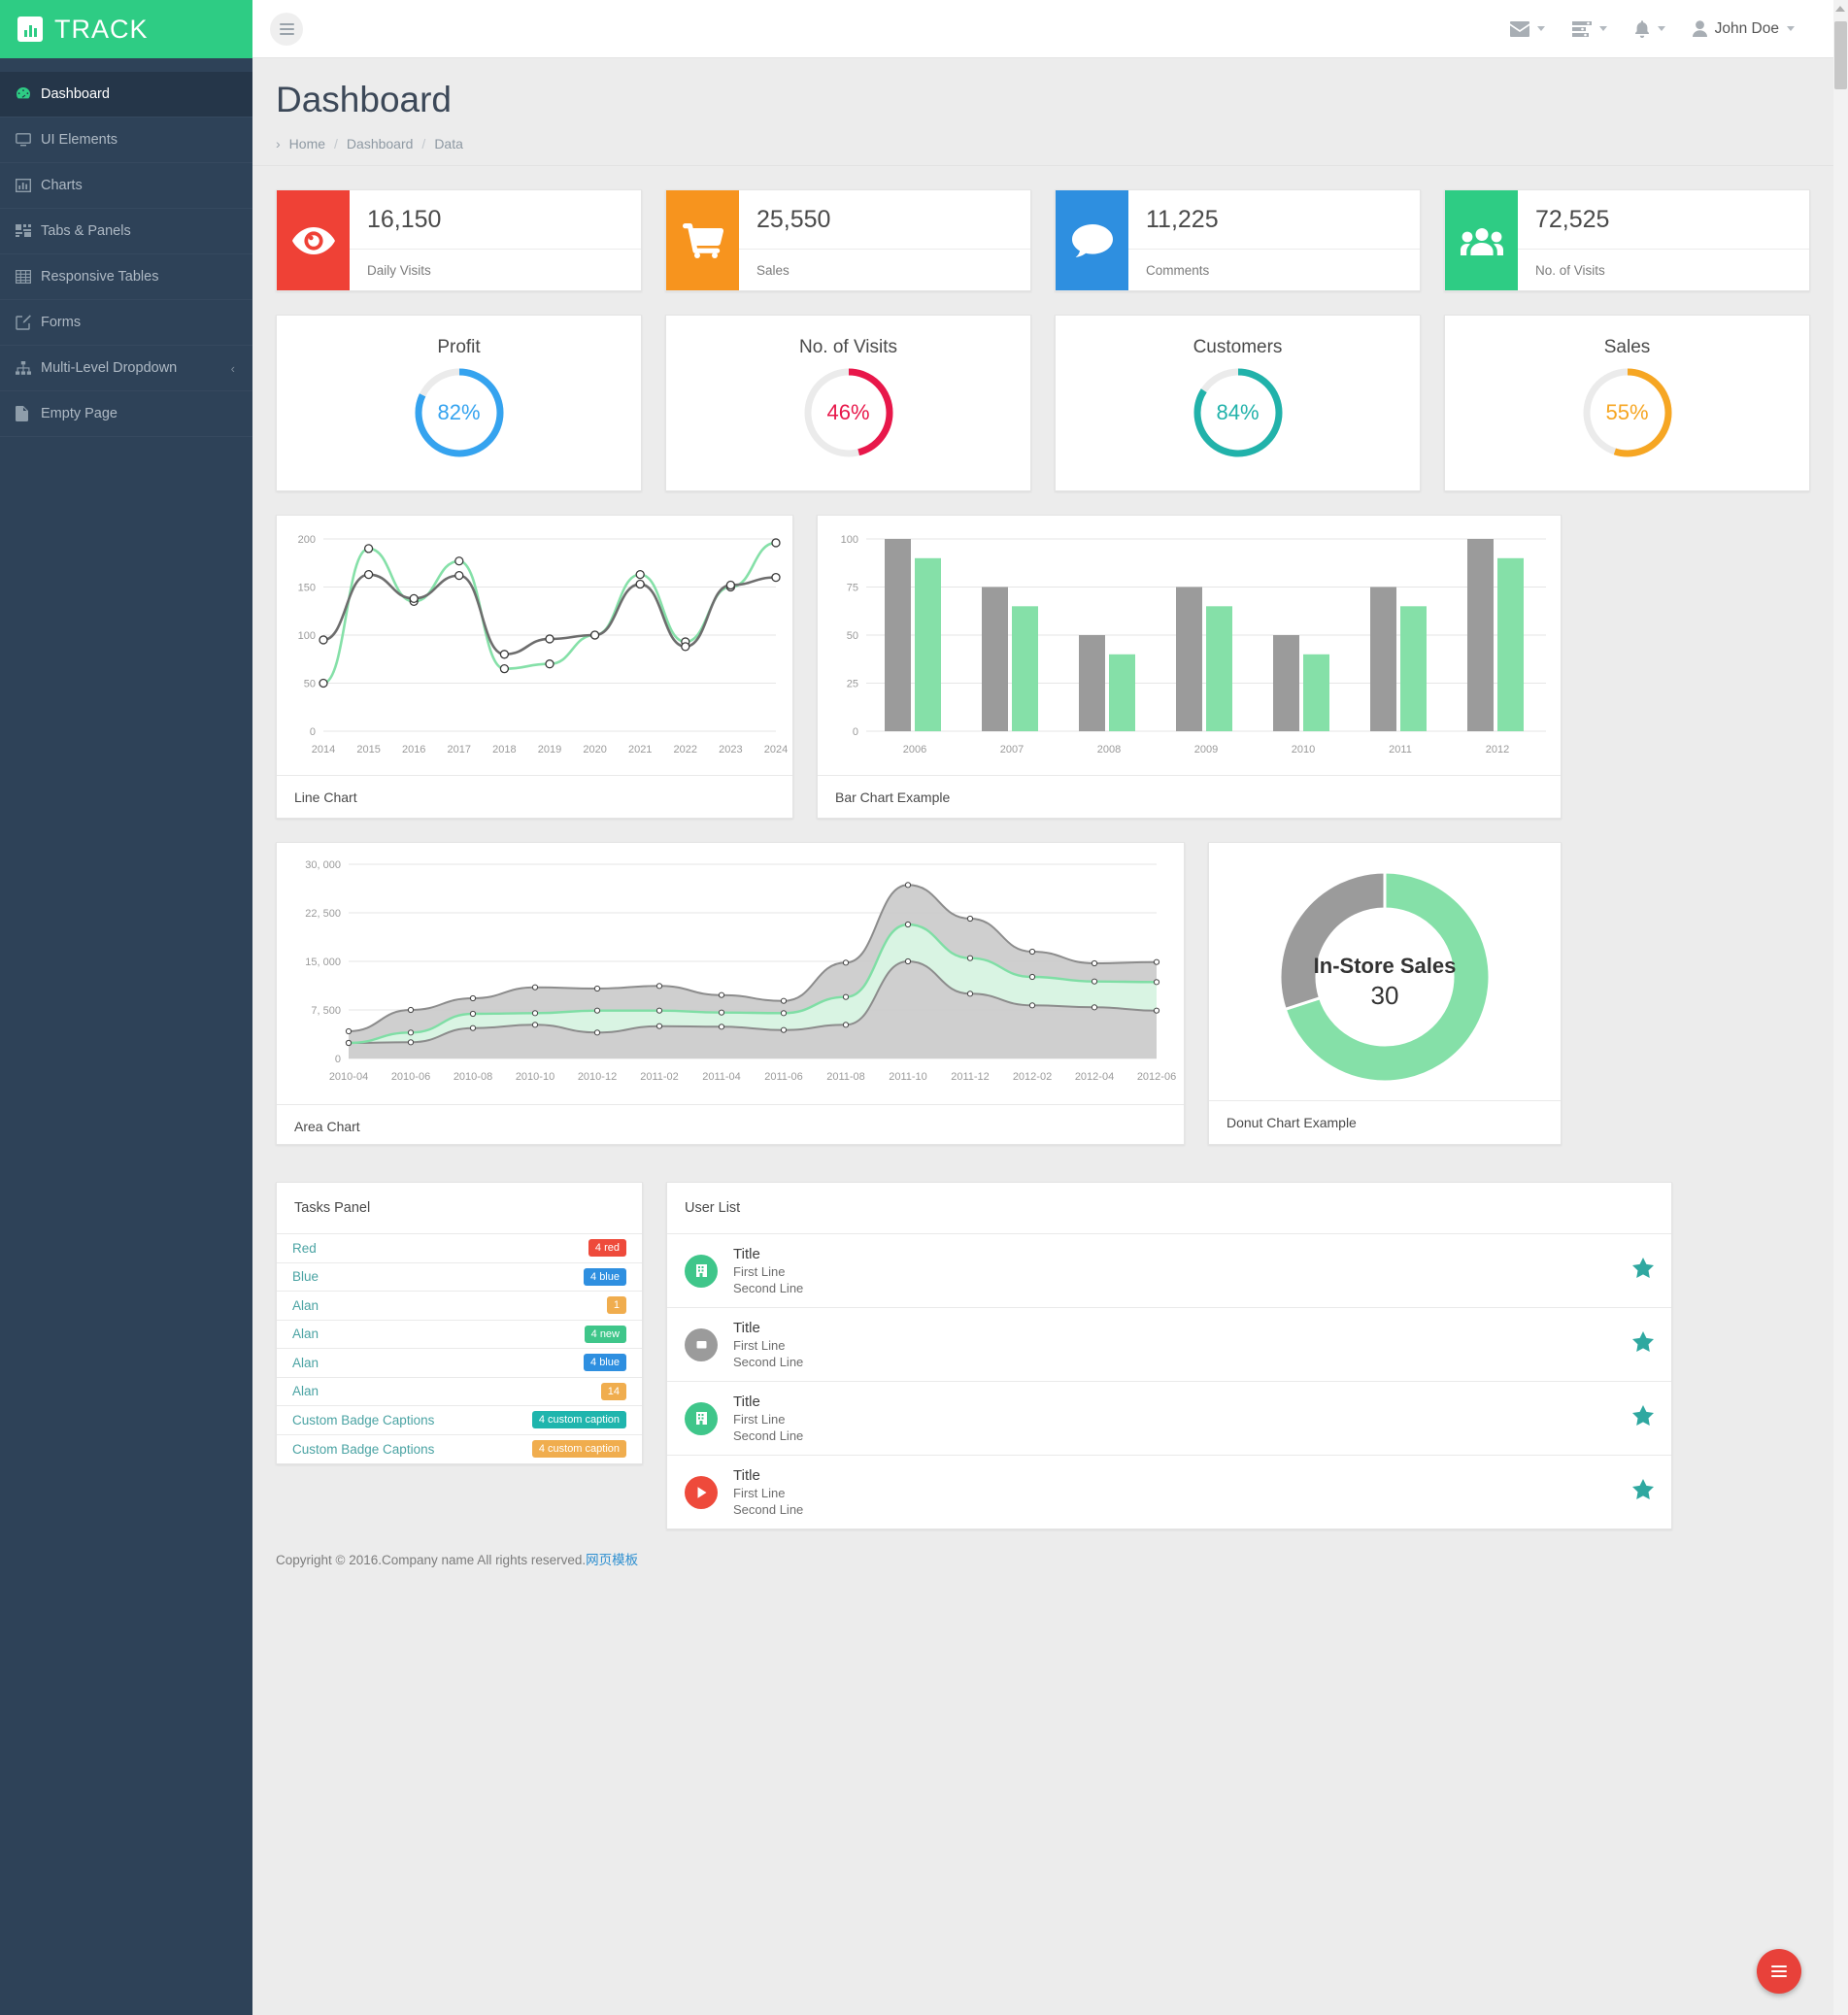 The image size is (1848, 2015). Describe the element at coordinates (459, 1335) in the screenshot. I see `task-row: Alan 4 new` at that location.